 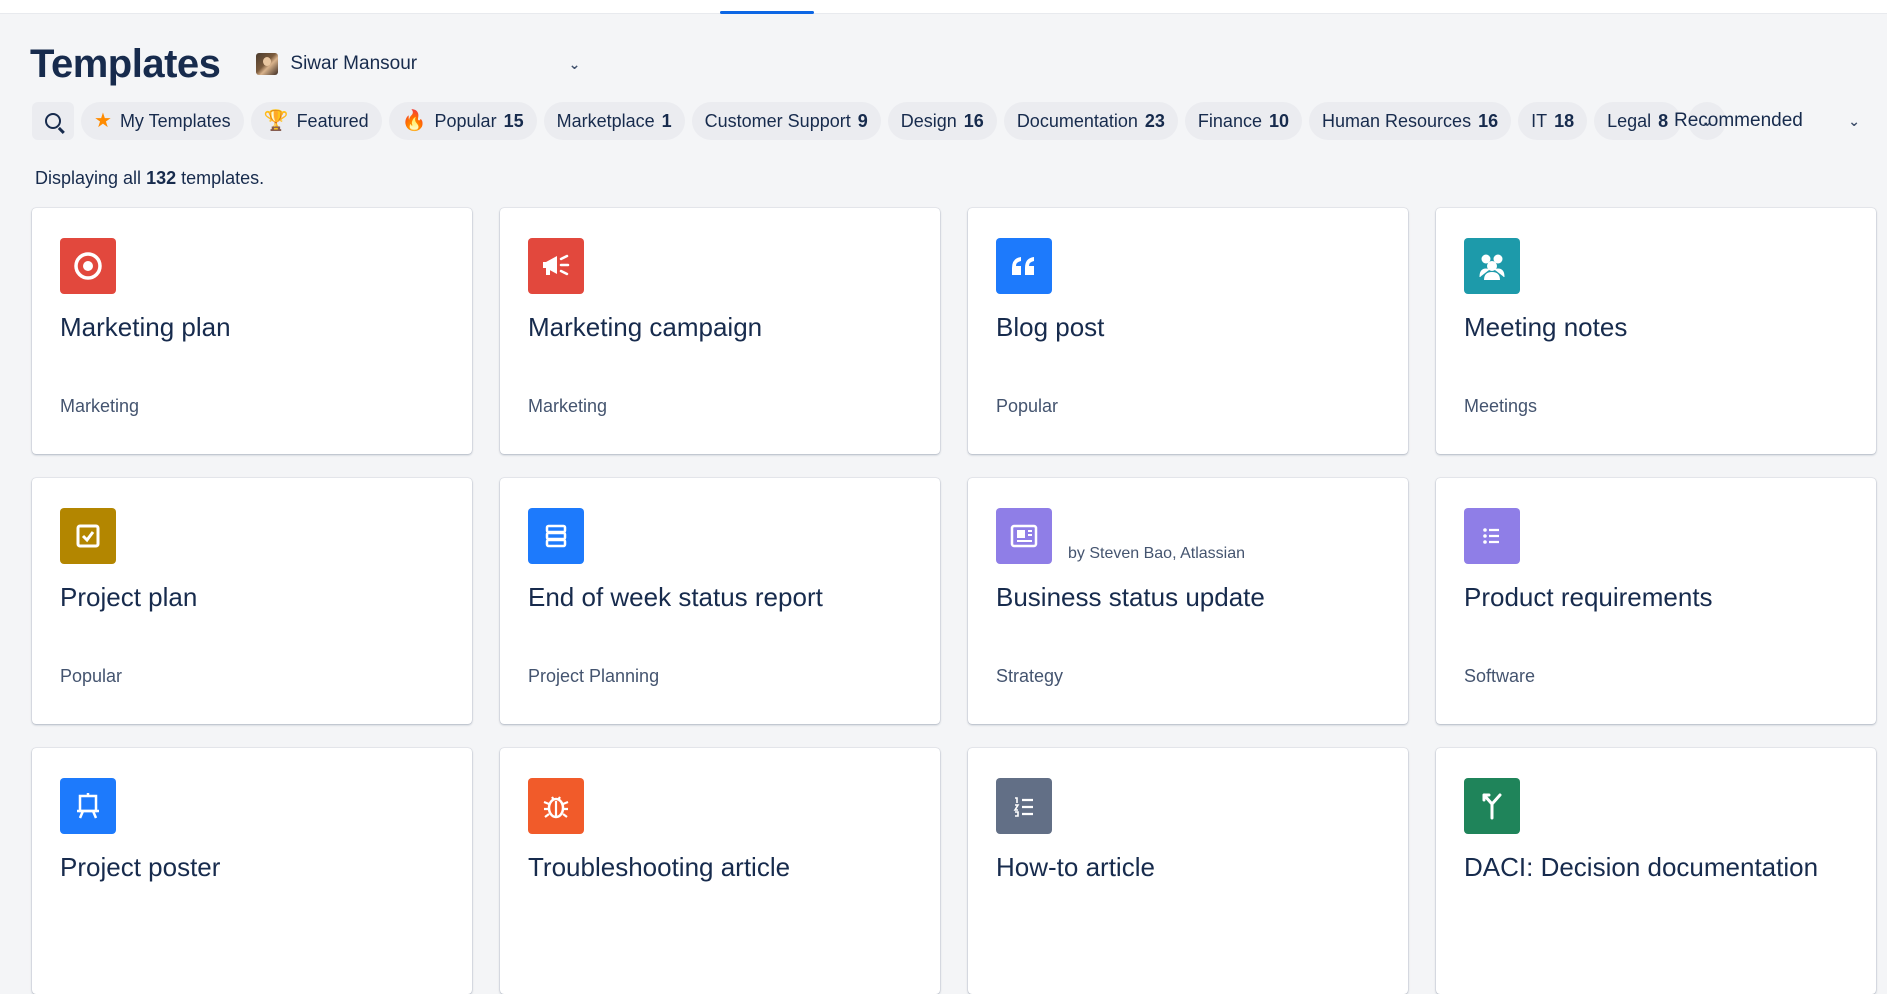 I want to click on target-icon, so click(x=88, y=266).